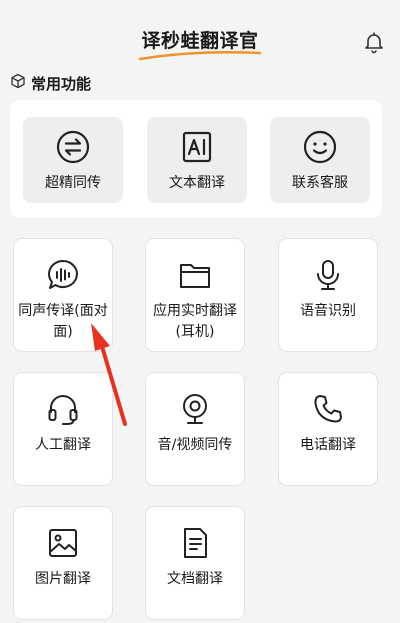  I want to click on image-icon, so click(63, 543).